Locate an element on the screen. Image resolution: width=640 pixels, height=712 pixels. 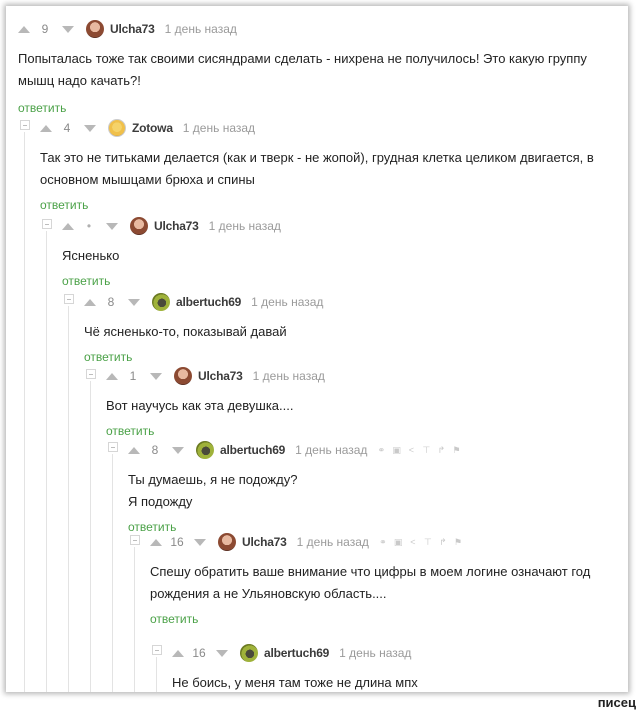
comment-text-line: Я подожду is located at coordinates (160, 501).